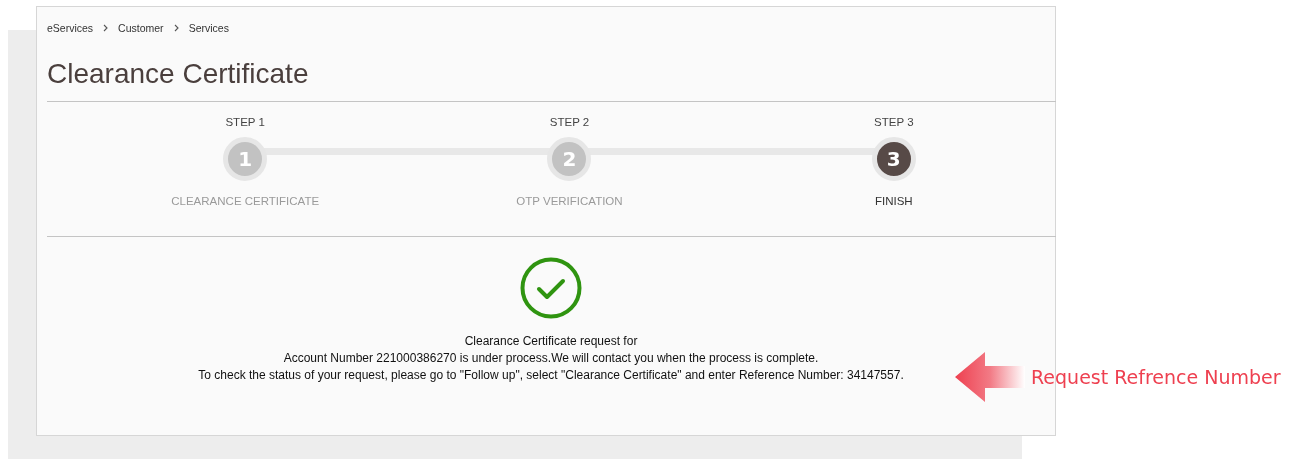 The width and height of the screenshot is (1291, 459). Describe the element at coordinates (569, 159) in the screenshot. I see `step-circle: 2` at that location.